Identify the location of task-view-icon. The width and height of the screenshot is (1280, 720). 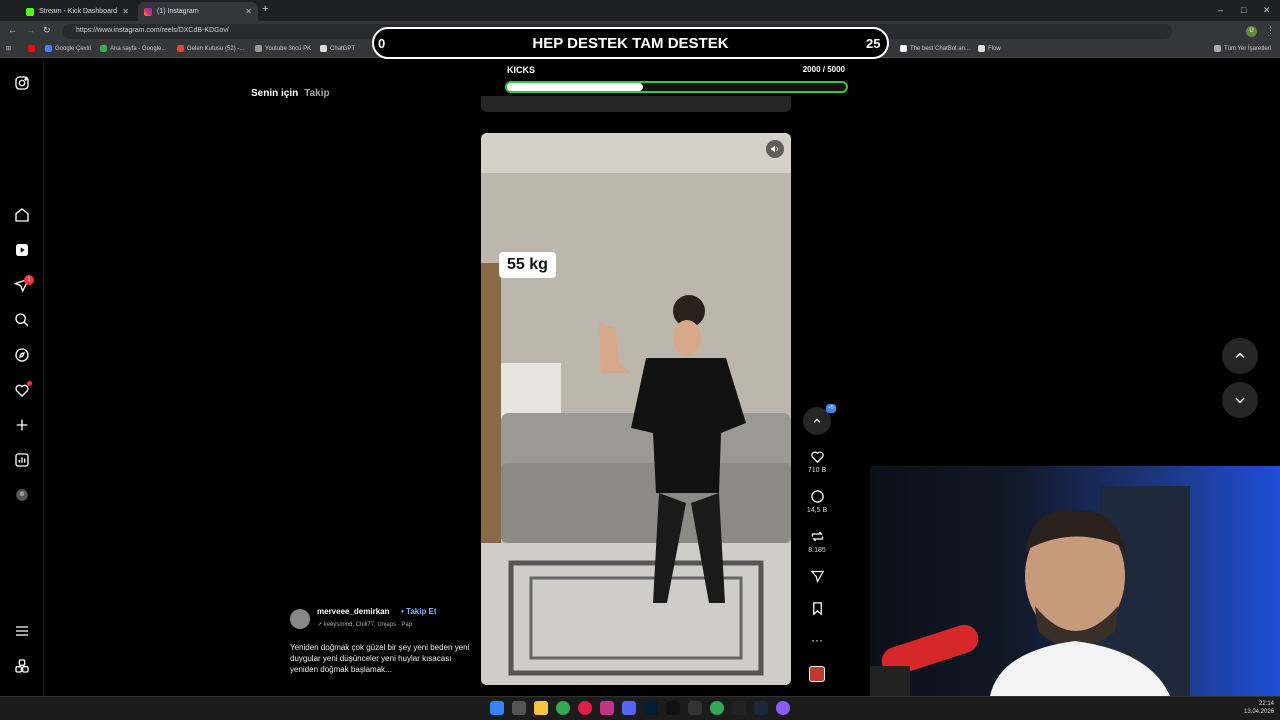
(519, 708).